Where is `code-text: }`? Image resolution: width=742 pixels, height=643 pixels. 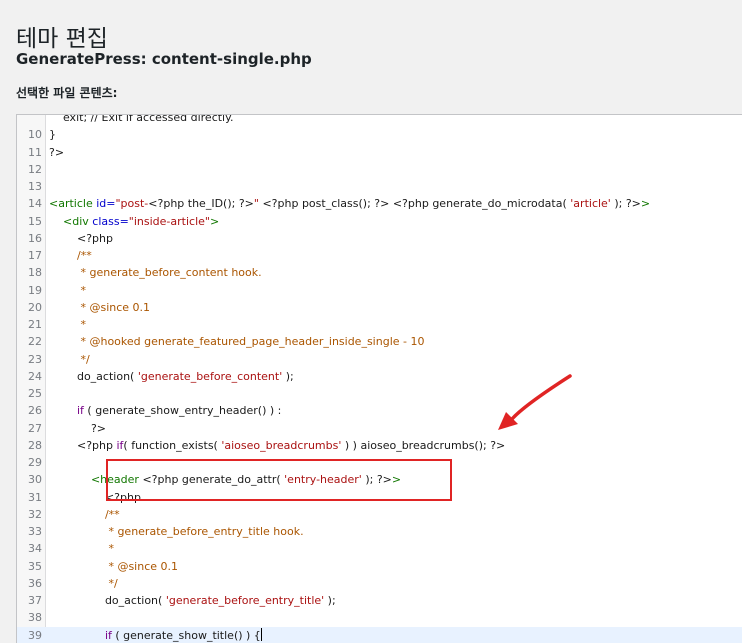
code-text: } is located at coordinates (52, 134).